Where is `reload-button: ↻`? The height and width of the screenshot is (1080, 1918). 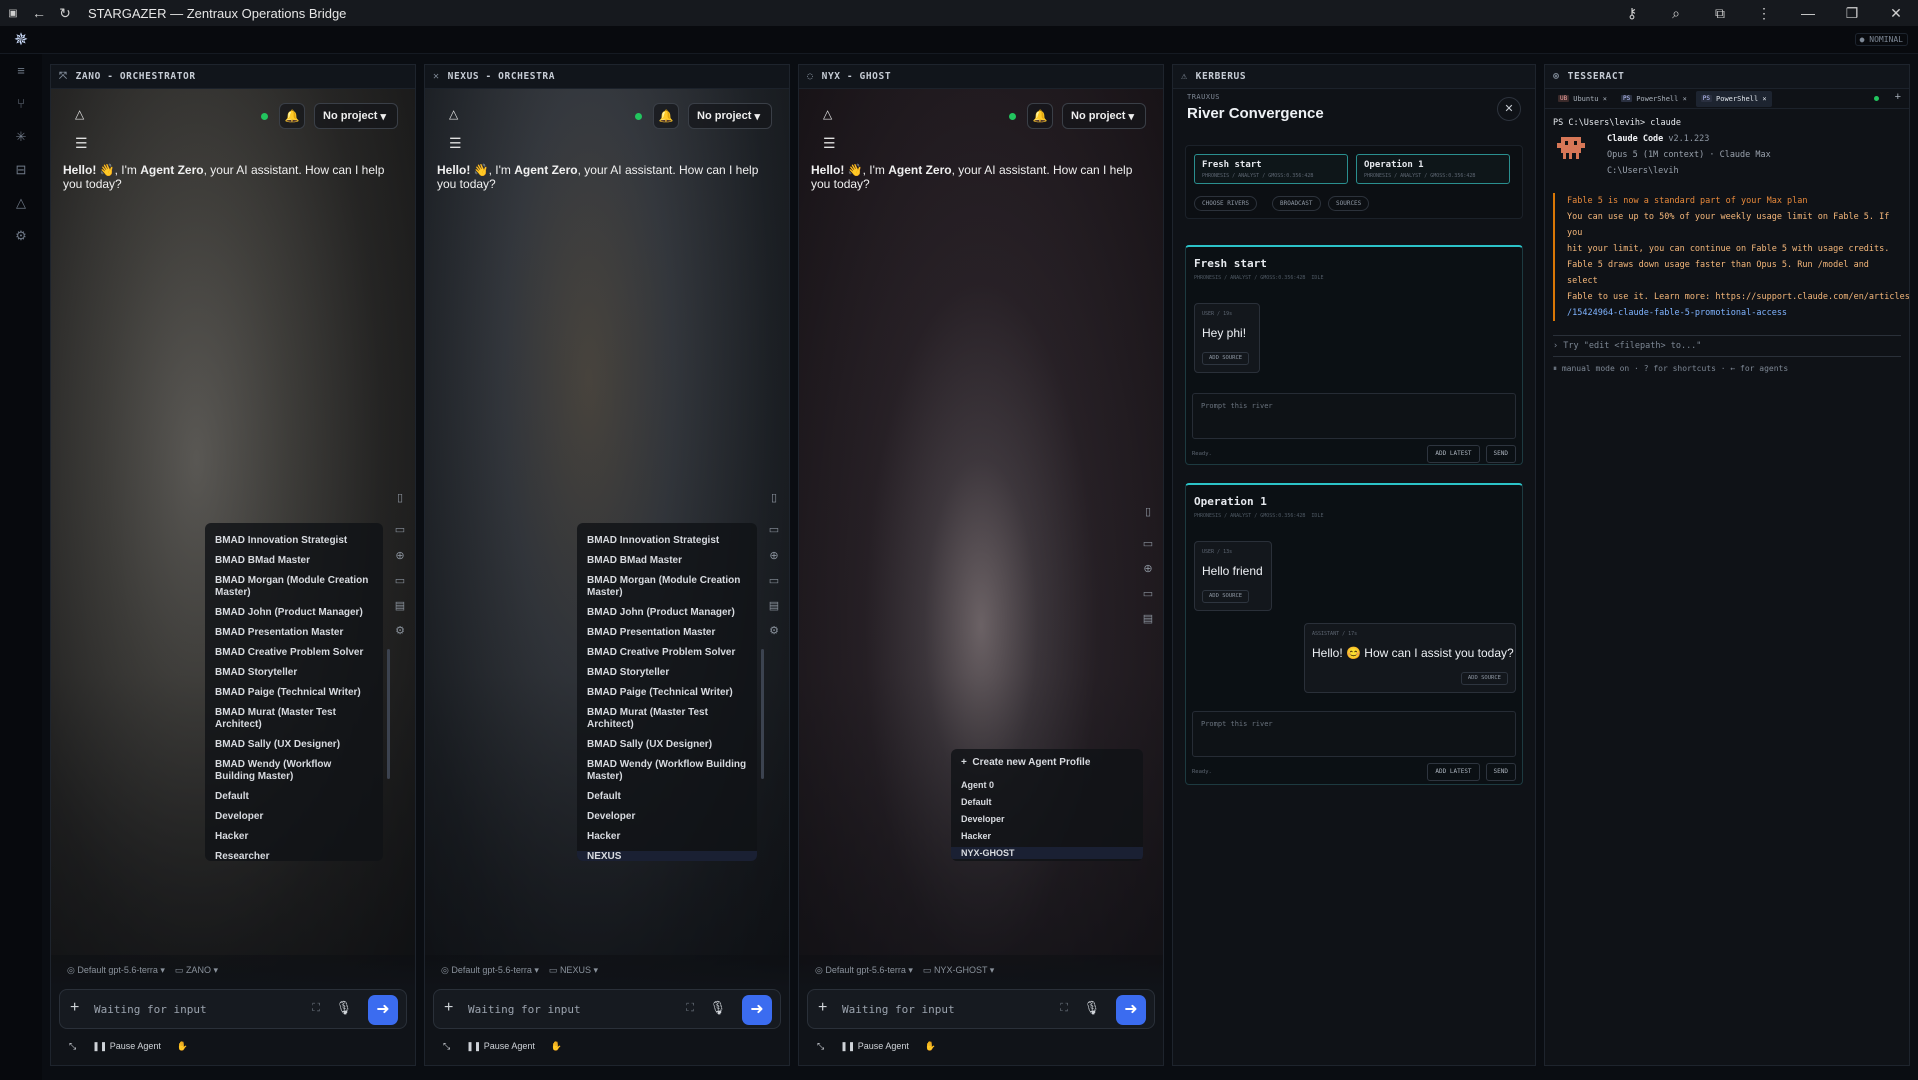 reload-button: ↻ is located at coordinates (65, 13).